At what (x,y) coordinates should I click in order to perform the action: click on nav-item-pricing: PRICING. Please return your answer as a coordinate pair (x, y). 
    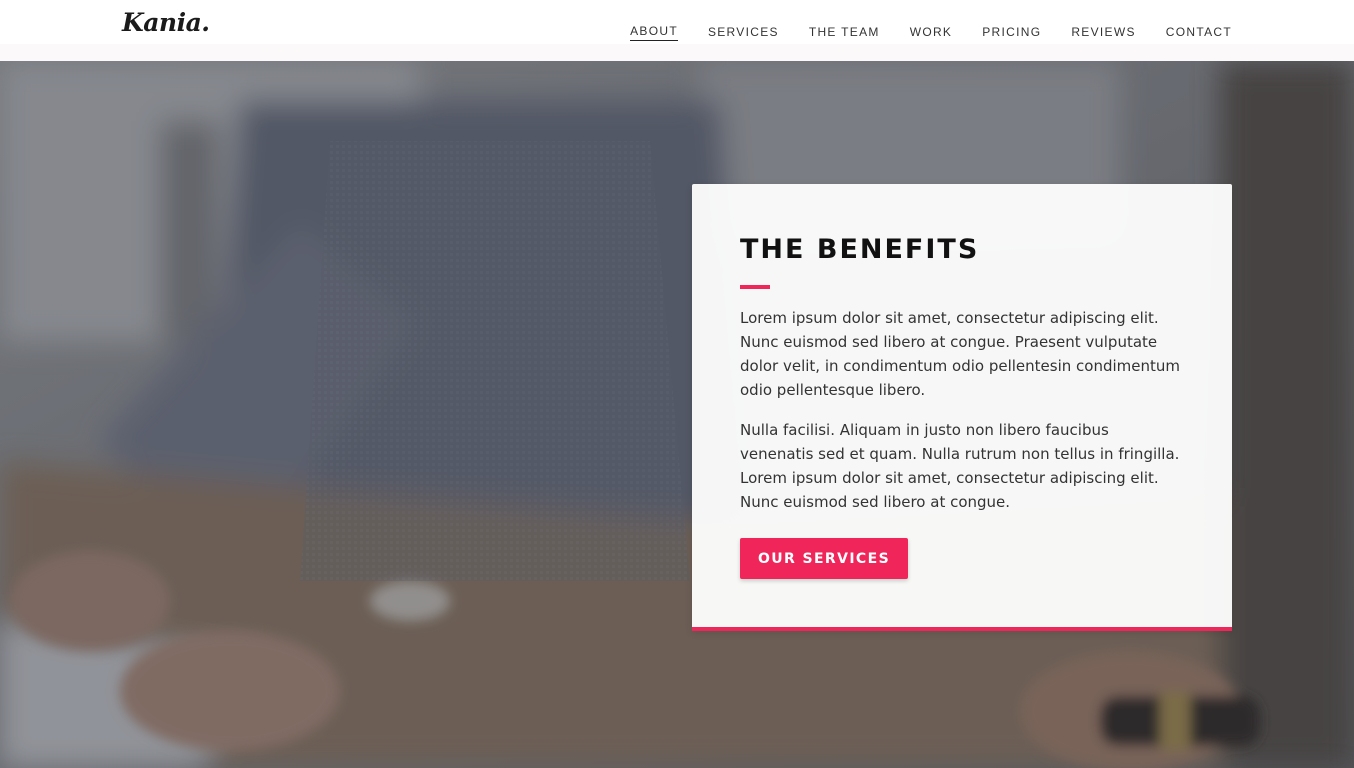
    Looking at the image, I should click on (1011, 33).